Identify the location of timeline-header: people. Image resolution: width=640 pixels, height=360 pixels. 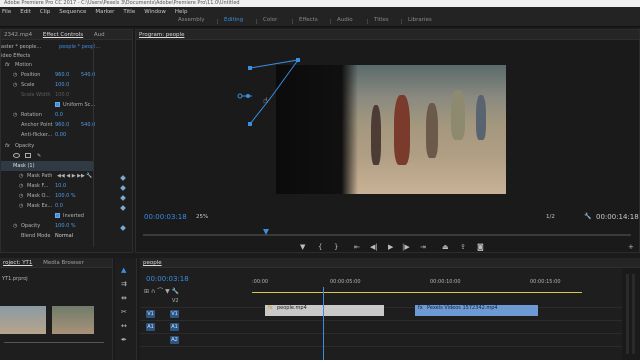
(390, 263).